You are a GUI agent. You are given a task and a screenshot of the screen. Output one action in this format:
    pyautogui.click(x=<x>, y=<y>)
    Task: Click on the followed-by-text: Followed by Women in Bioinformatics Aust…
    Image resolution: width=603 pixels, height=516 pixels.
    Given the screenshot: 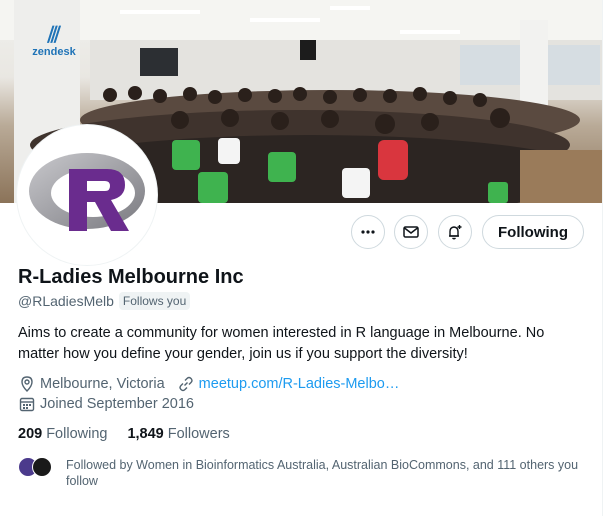 What is the action you would take?
    pyautogui.click(x=322, y=473)
    